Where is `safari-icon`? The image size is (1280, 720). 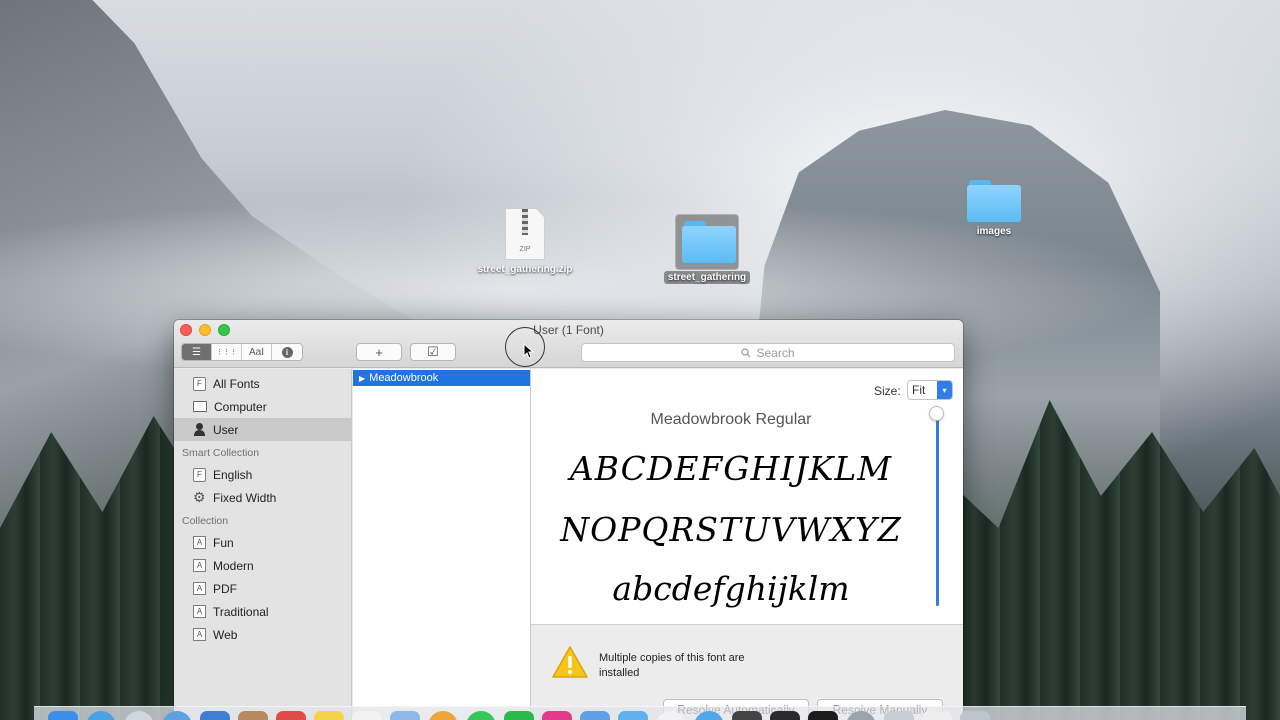 safari-icon is located at coordinates (101, 715).